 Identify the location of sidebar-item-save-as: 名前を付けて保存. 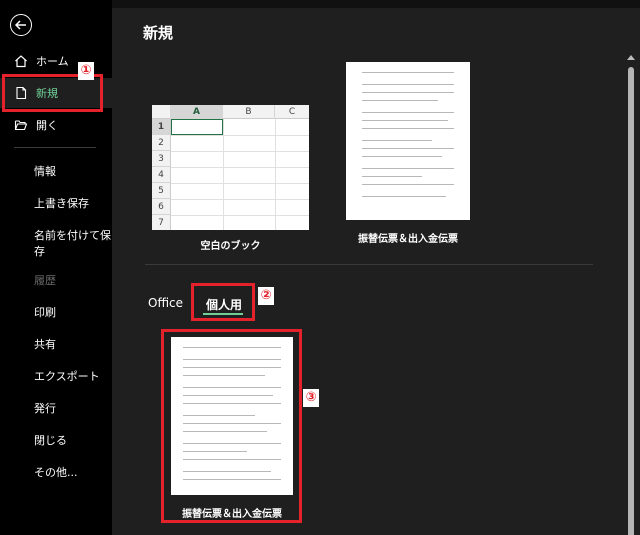
(73, 243).